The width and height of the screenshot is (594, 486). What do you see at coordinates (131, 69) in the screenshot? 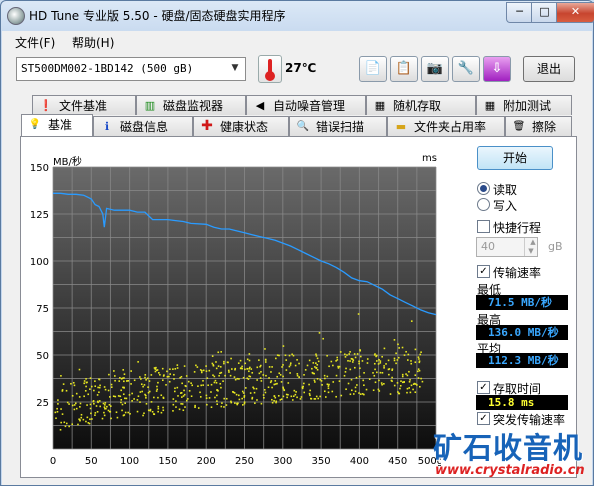
I see `drive-select: ST500DM002-1BD142 (500 gB) ▼` at bounding box center [131, 69].